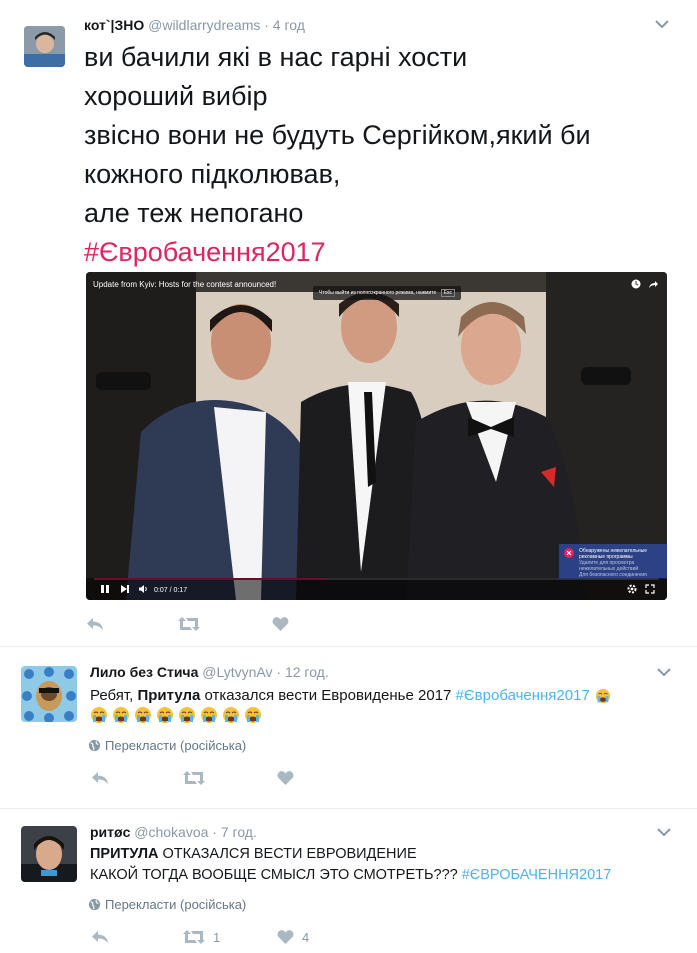  Describe the element at coordinates (337, 135) in the screenshot. I see `tweet-line: звісно вони не будуть Сергійком,який би` at that location.